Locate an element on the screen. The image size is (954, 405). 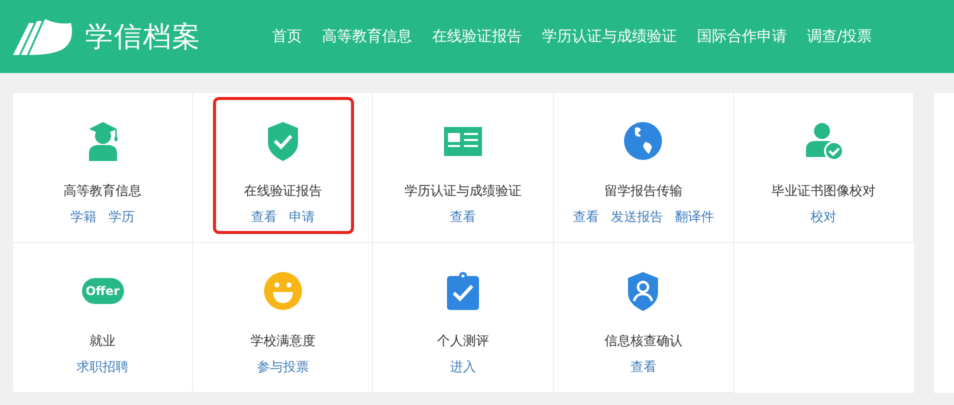
tile-title: 高等教育信息 is located at coordinates (103, 191).